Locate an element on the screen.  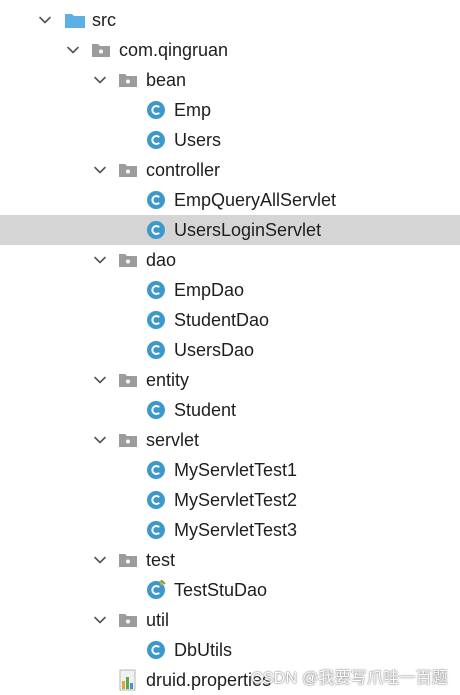
test-class-icon is located at coordinates (156, 590).